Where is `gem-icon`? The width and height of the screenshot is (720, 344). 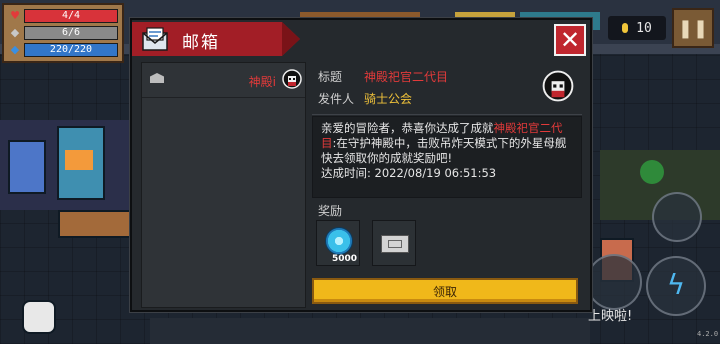
gem-icon is located at coordinates (339, 241).